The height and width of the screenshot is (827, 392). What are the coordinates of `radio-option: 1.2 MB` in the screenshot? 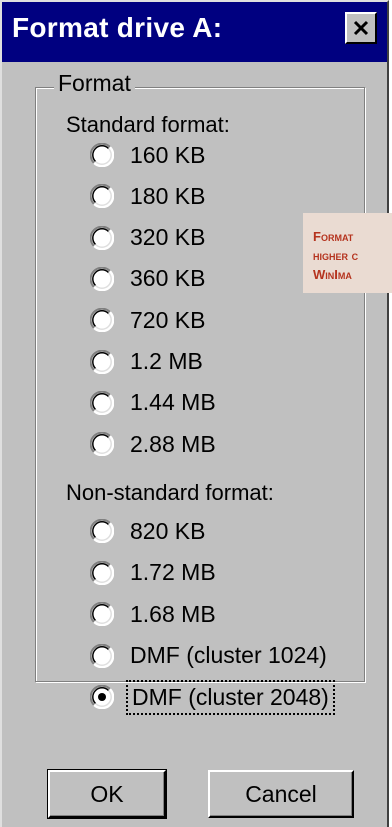 It's located at (146, 362).